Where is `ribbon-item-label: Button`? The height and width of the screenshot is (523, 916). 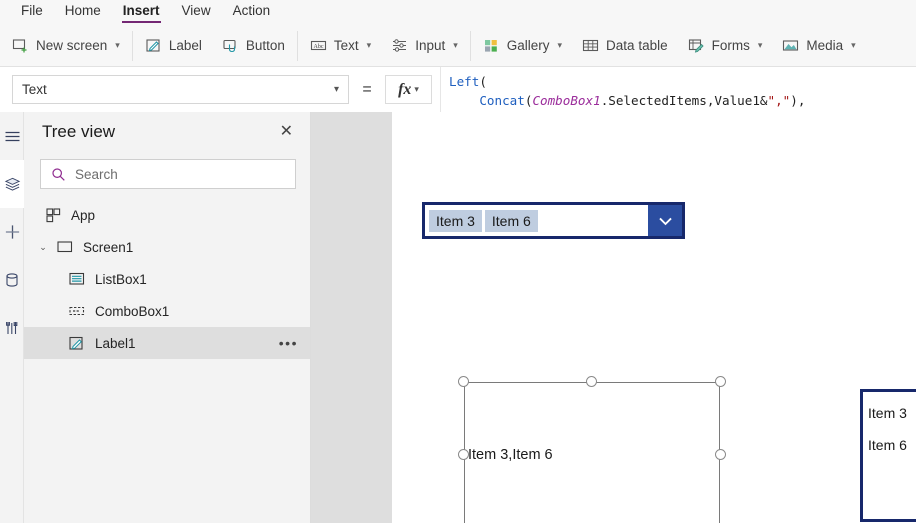
ribbon-item-label: Button is located at coordinates (265, 45).